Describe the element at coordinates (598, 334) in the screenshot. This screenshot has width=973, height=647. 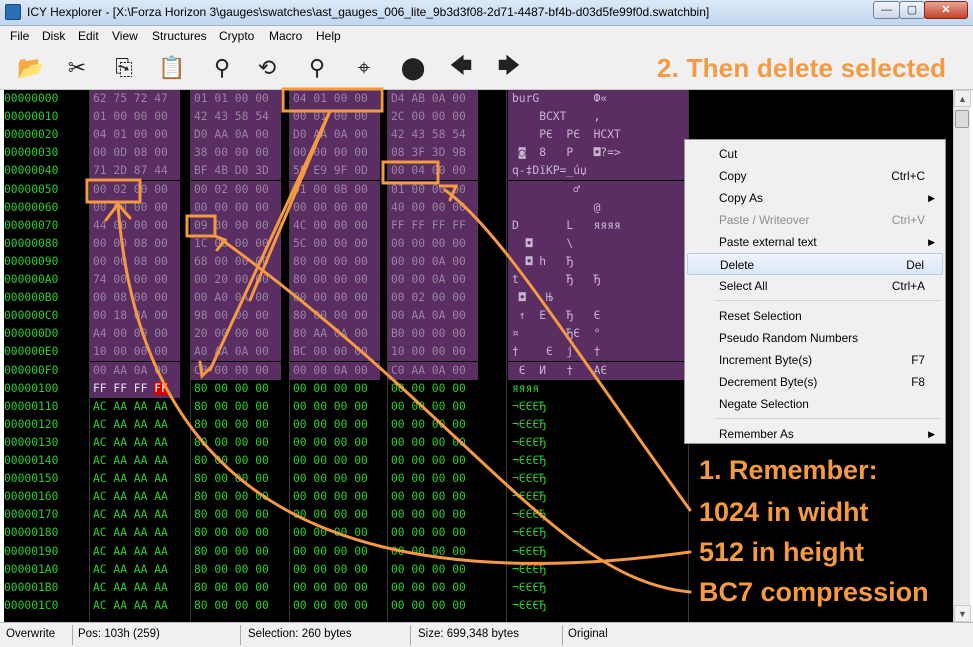
I see `ascii-text: ¤ ЂЄ °` at that location.